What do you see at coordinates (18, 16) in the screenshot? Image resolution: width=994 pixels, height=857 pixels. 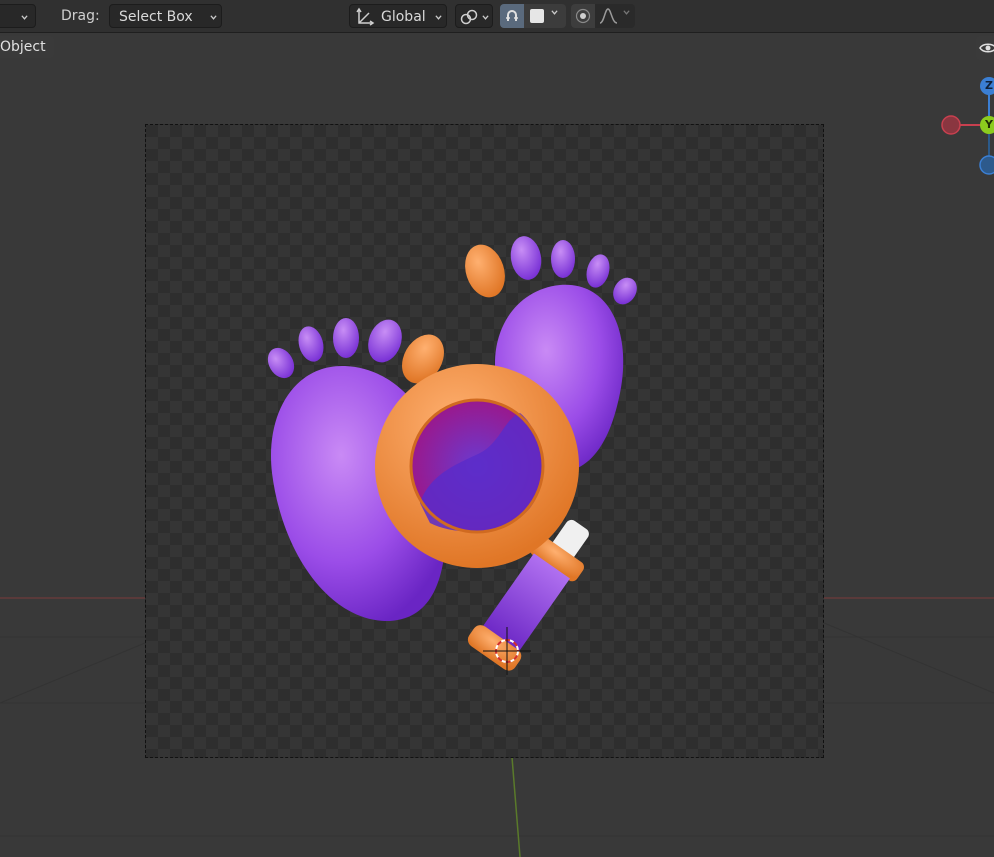 I see `mode-dropdown` at bounding box center [18, 16].